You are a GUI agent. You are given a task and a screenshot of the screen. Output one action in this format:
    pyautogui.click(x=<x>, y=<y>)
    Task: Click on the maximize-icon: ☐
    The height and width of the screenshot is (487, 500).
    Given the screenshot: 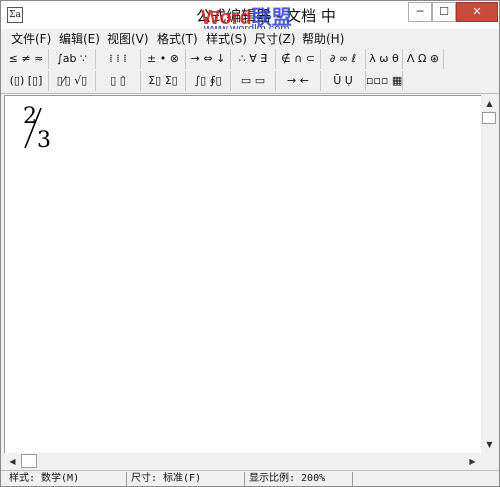 What is the action you would take?
    pyautogui.click(x=444, y=11)
    